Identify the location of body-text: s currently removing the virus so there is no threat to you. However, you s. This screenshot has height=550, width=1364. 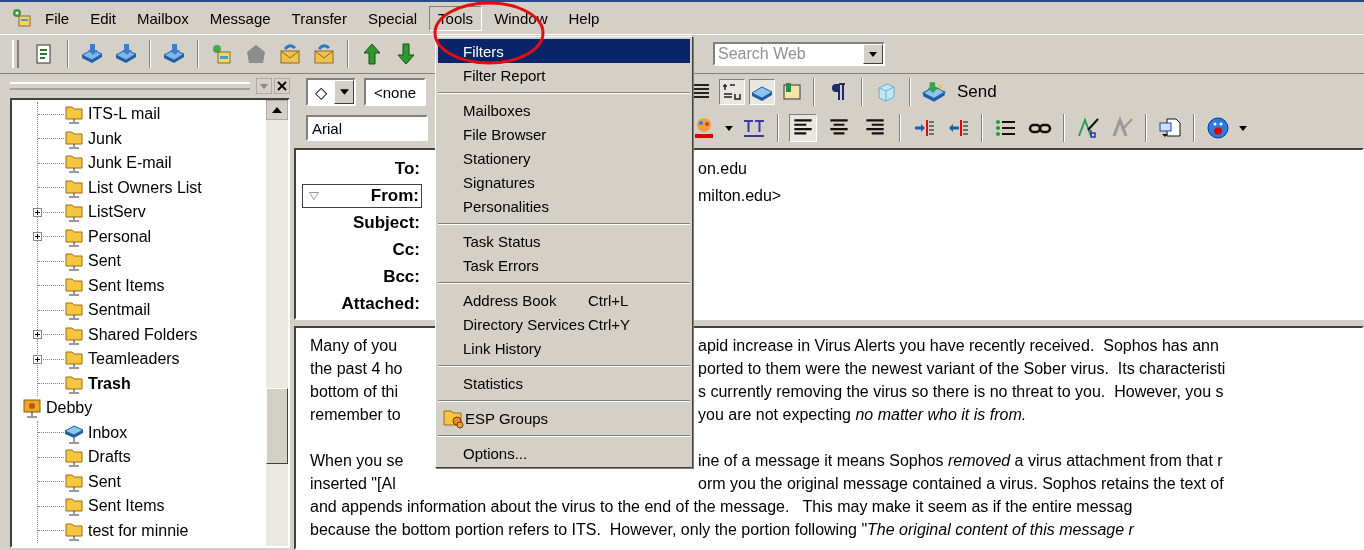
(961, 392).